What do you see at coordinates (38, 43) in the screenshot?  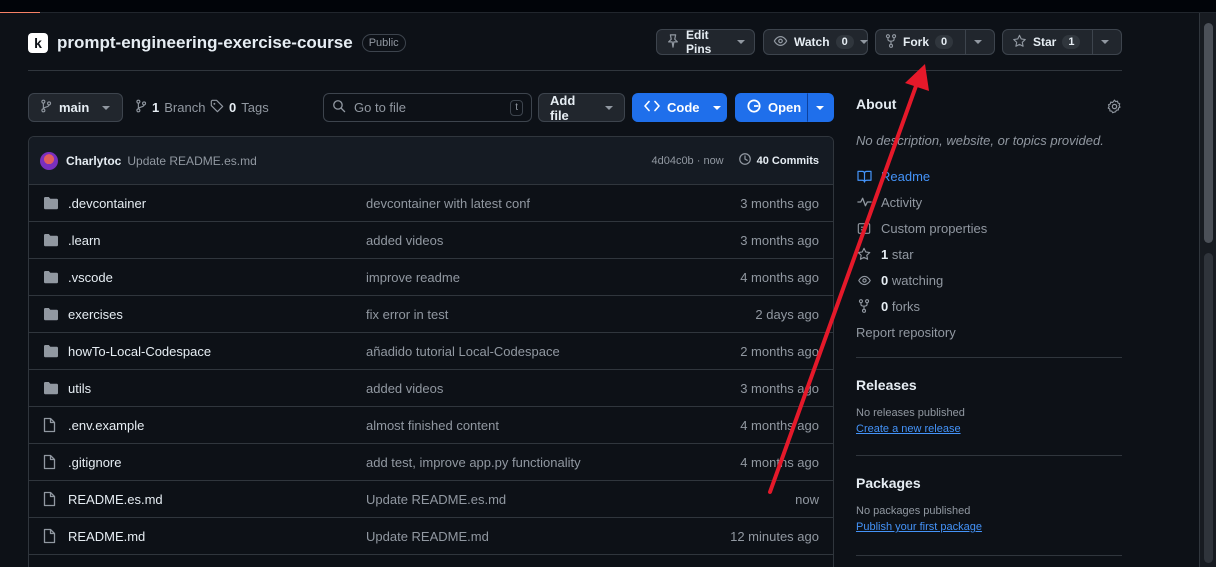 I see `repo-avatar: k` at bounding box center [38, 43].